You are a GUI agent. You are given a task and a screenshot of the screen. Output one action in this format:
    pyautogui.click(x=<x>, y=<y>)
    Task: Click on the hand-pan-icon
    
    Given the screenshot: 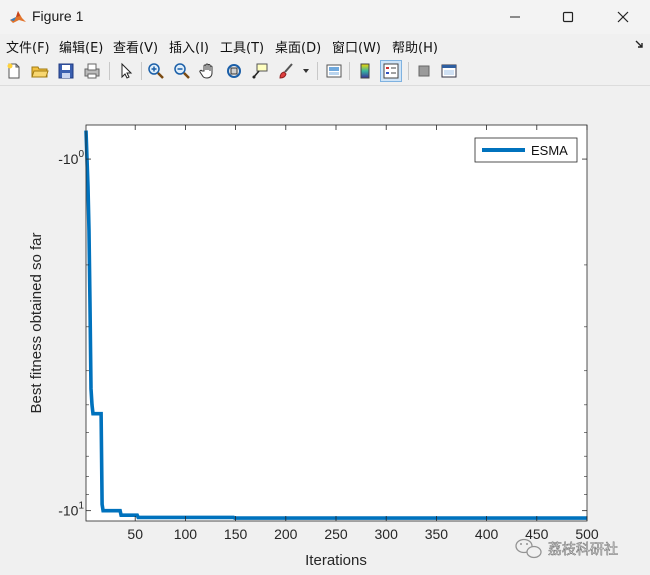 What is the action you would take?
    pyautogui.click(x=206, y=71)
    